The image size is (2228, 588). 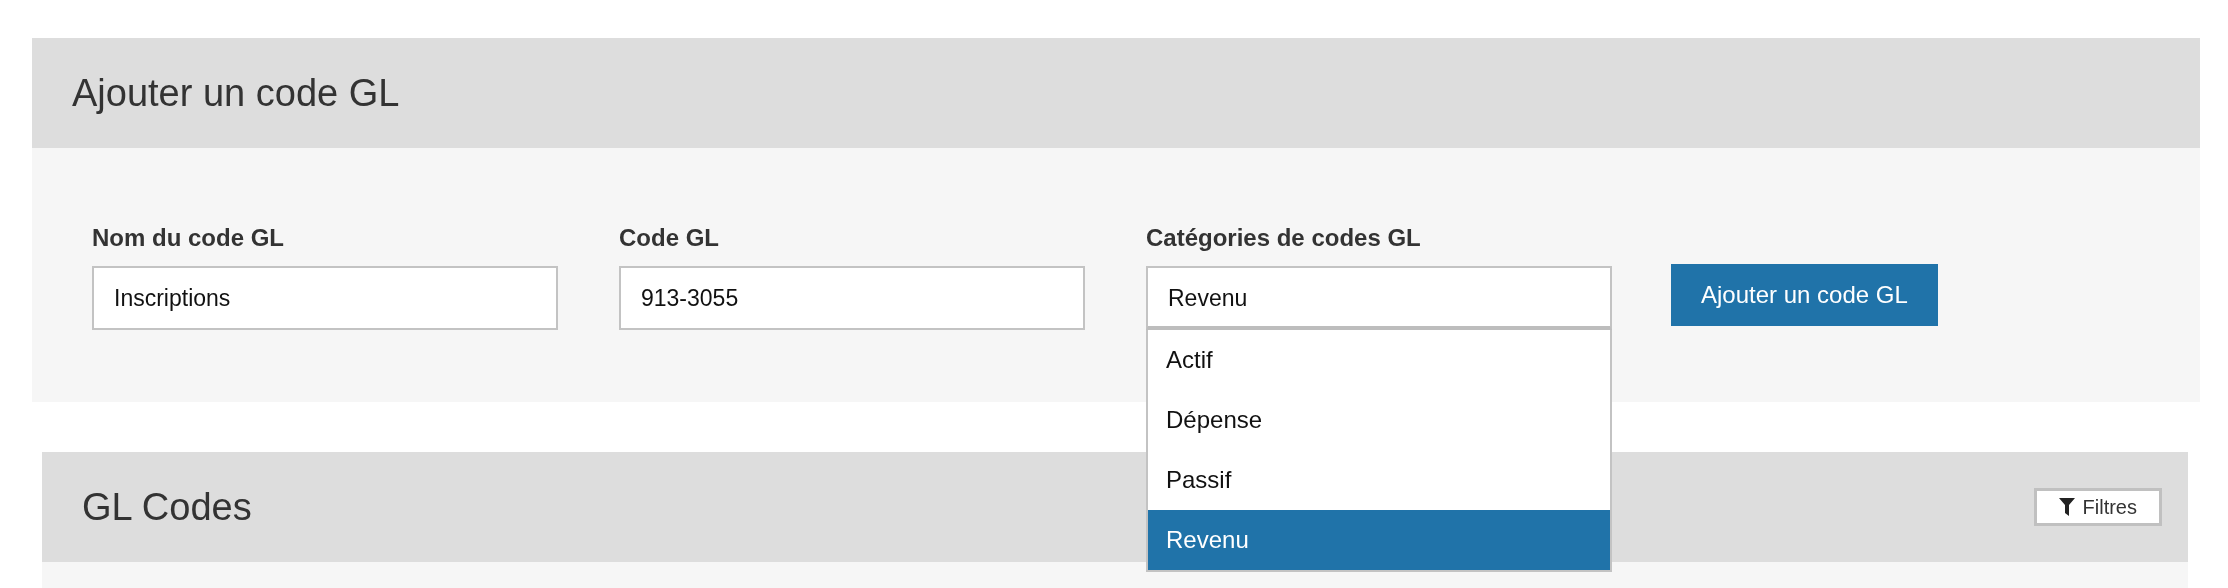 I want to click on field-label: Catégories de codes GL, so click(x=1284, y=238).